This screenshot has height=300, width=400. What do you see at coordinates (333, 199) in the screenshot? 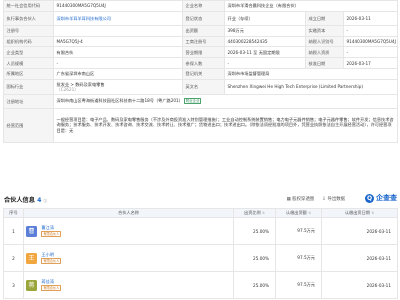
I see `export-tool: ⇩ 导出数据` at bounding box center [333, 199].